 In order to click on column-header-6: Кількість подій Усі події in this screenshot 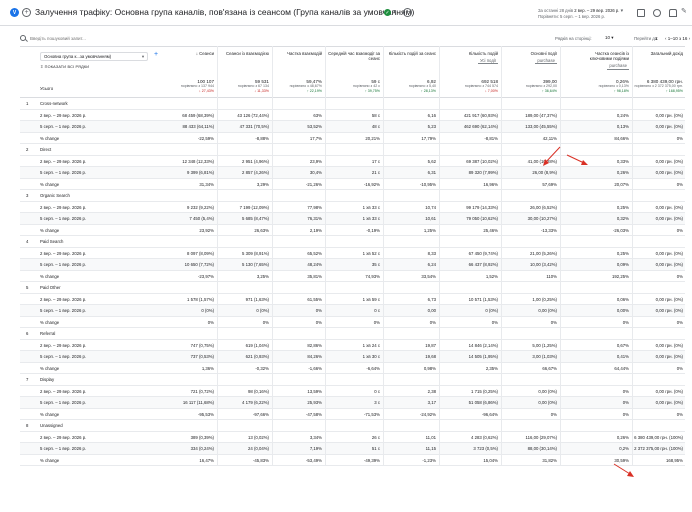, I will do `click(472, 58)`.